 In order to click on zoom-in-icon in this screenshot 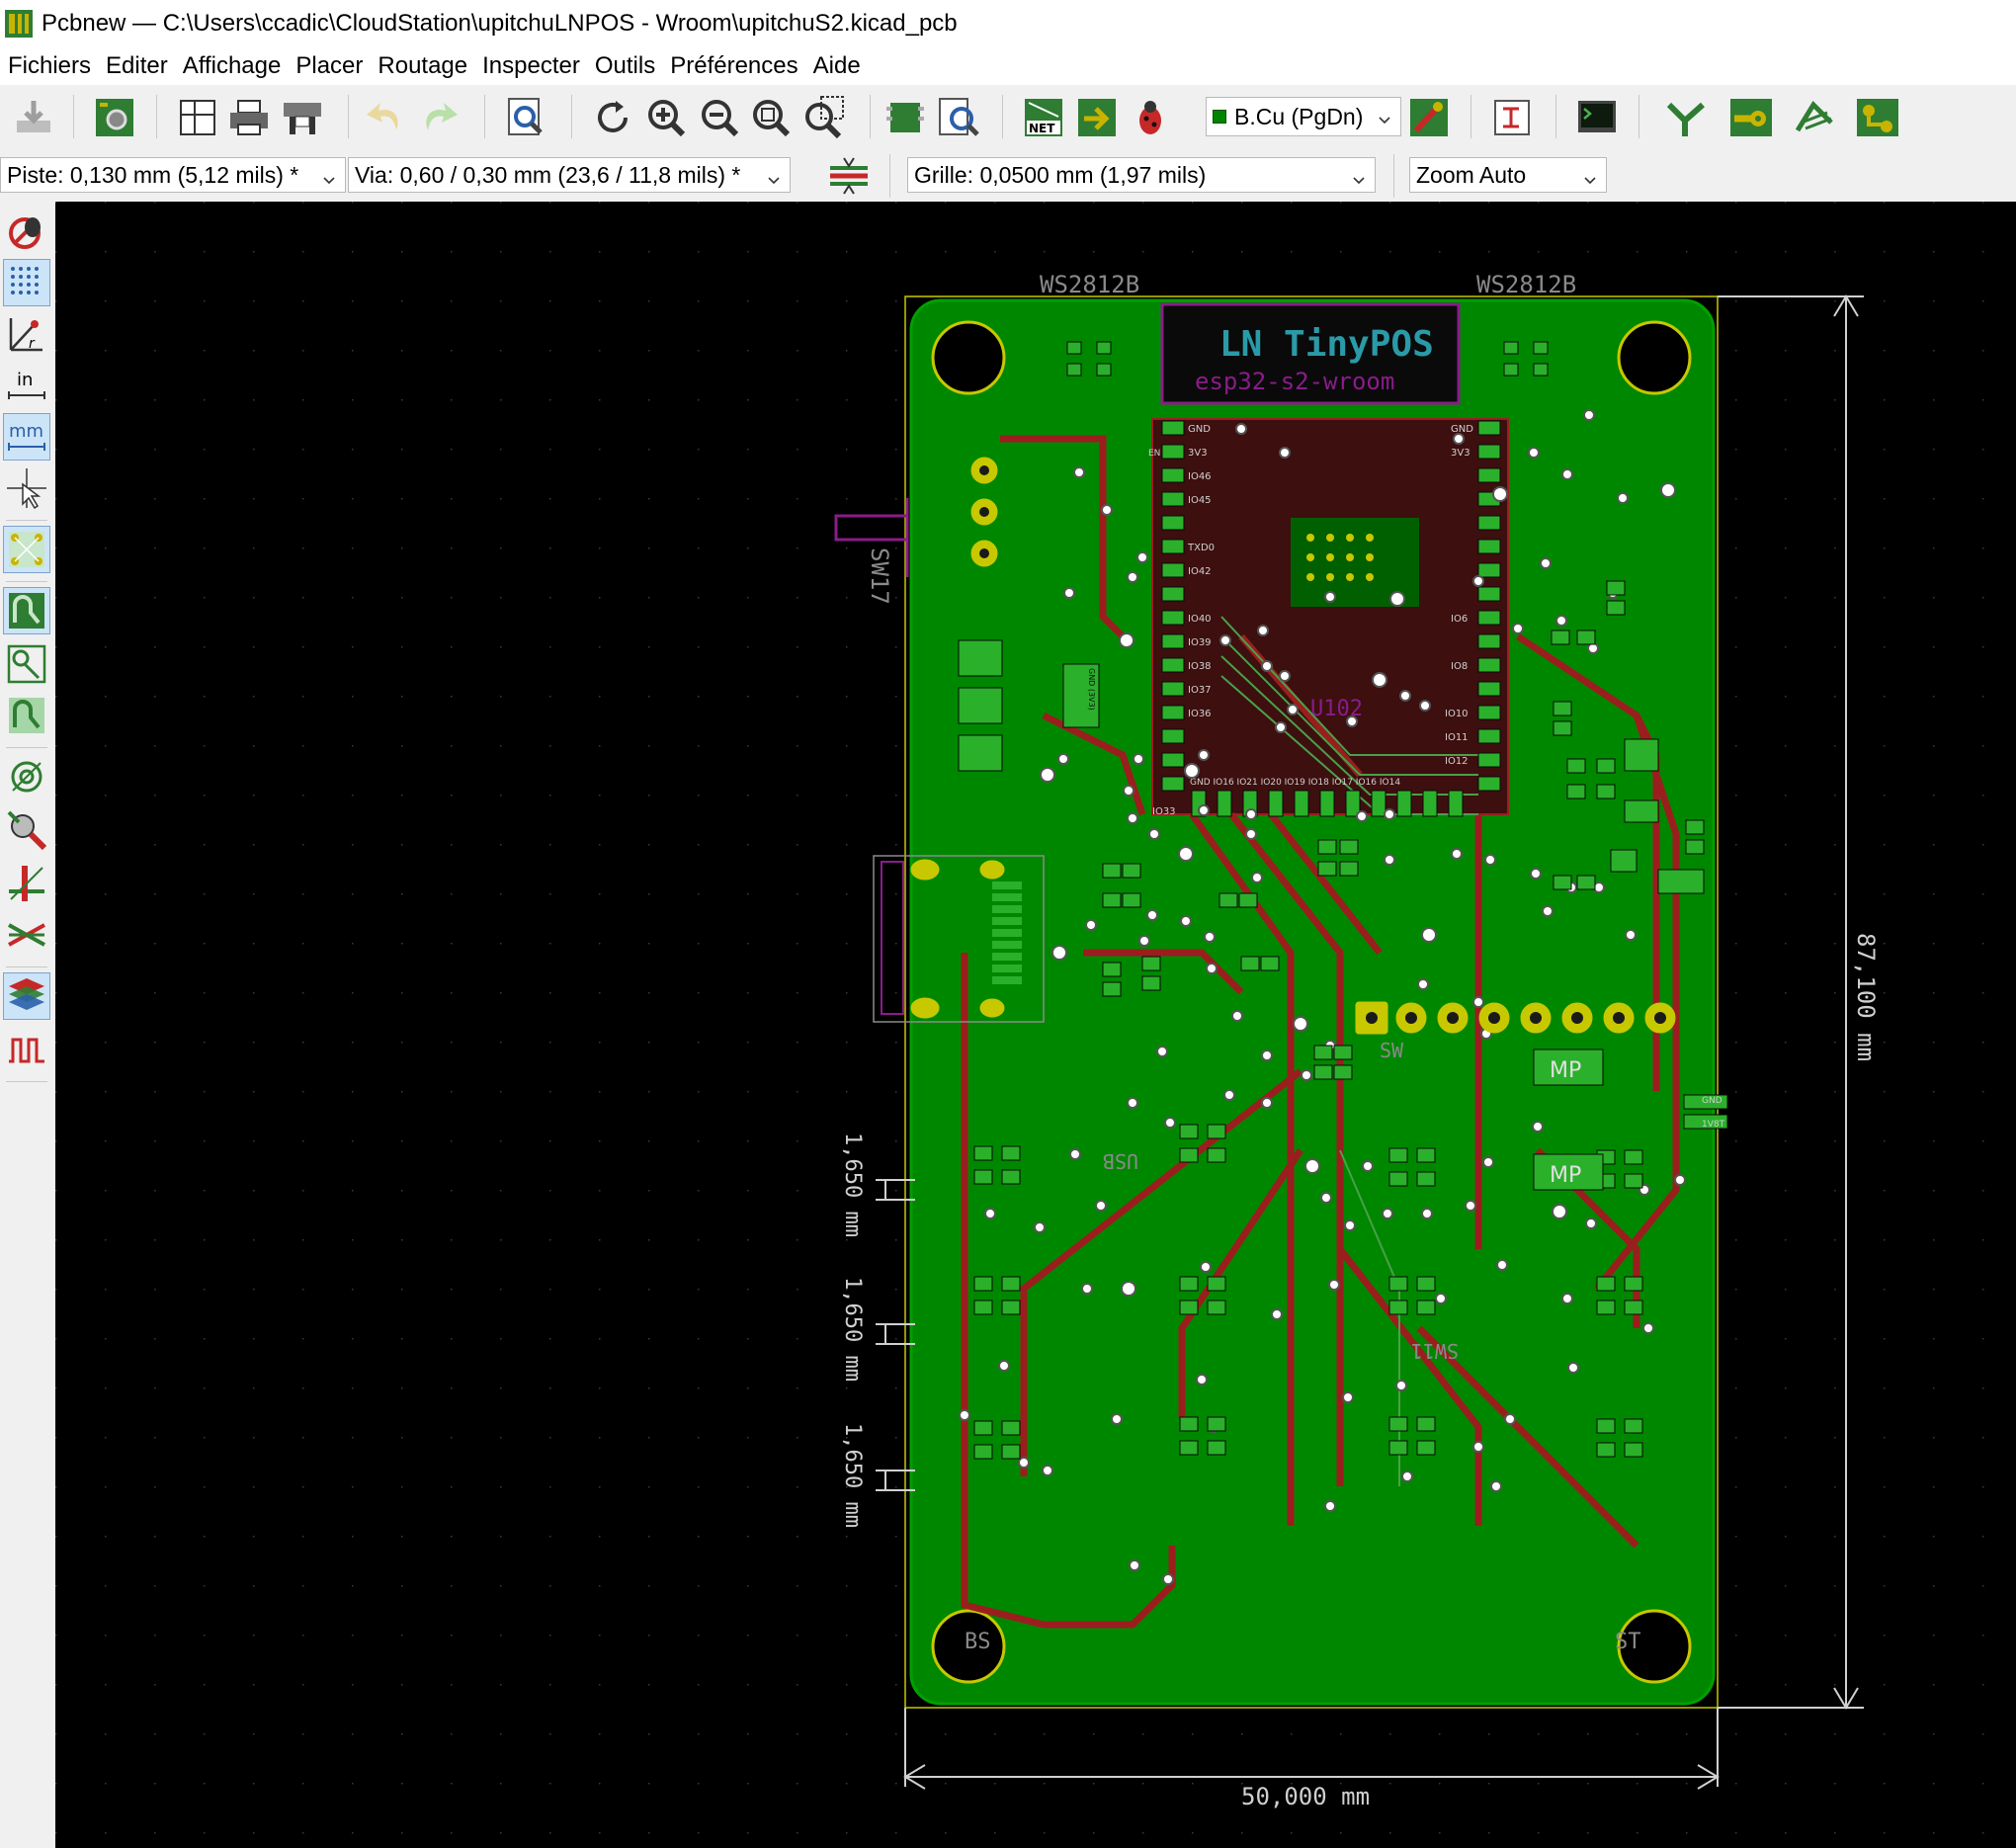, I will do `click(667, 118)`.